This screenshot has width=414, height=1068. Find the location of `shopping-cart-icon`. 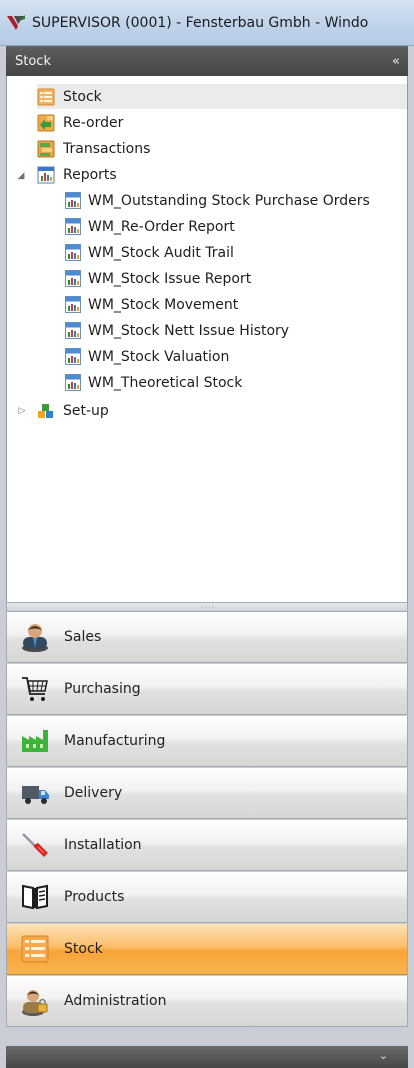

shopping-cart-icon is located at coordinates (35, 689).